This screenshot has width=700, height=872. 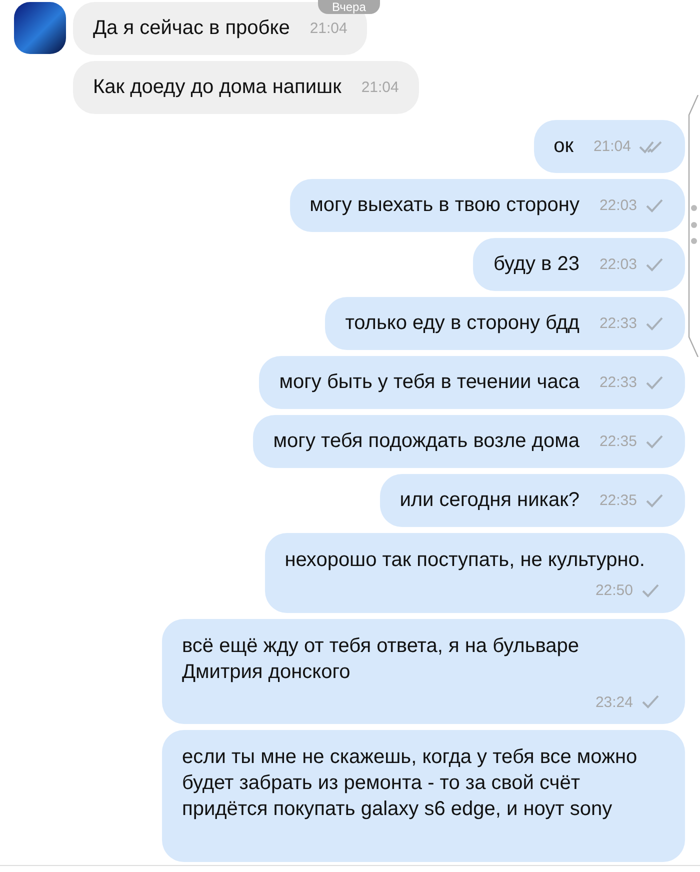 What do you see at coordinates (614, 702) in the screenshot?
I see `message-time: 23:24` at bounding box center [614, 702].